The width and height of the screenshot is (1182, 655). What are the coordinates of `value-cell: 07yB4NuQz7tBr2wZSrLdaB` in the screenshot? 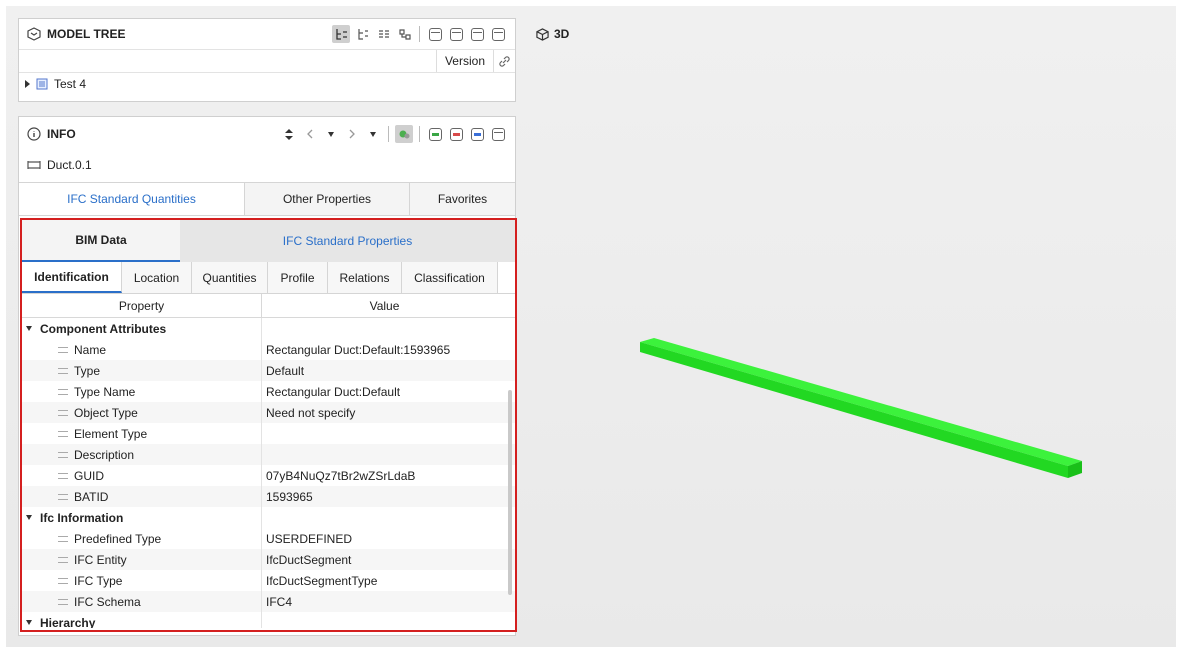 It's located at (341, 475).